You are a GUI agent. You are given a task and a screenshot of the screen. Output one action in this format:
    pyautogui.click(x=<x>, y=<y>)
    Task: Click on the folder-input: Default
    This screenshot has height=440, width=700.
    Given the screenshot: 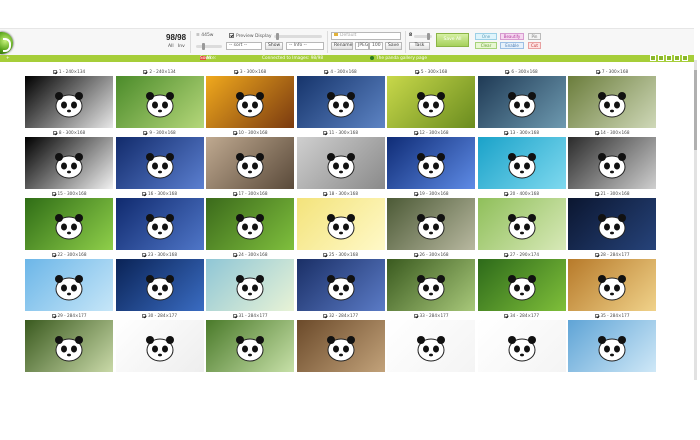 What is the action you would take?
    pyautogui.click(x=366, y=36)
    